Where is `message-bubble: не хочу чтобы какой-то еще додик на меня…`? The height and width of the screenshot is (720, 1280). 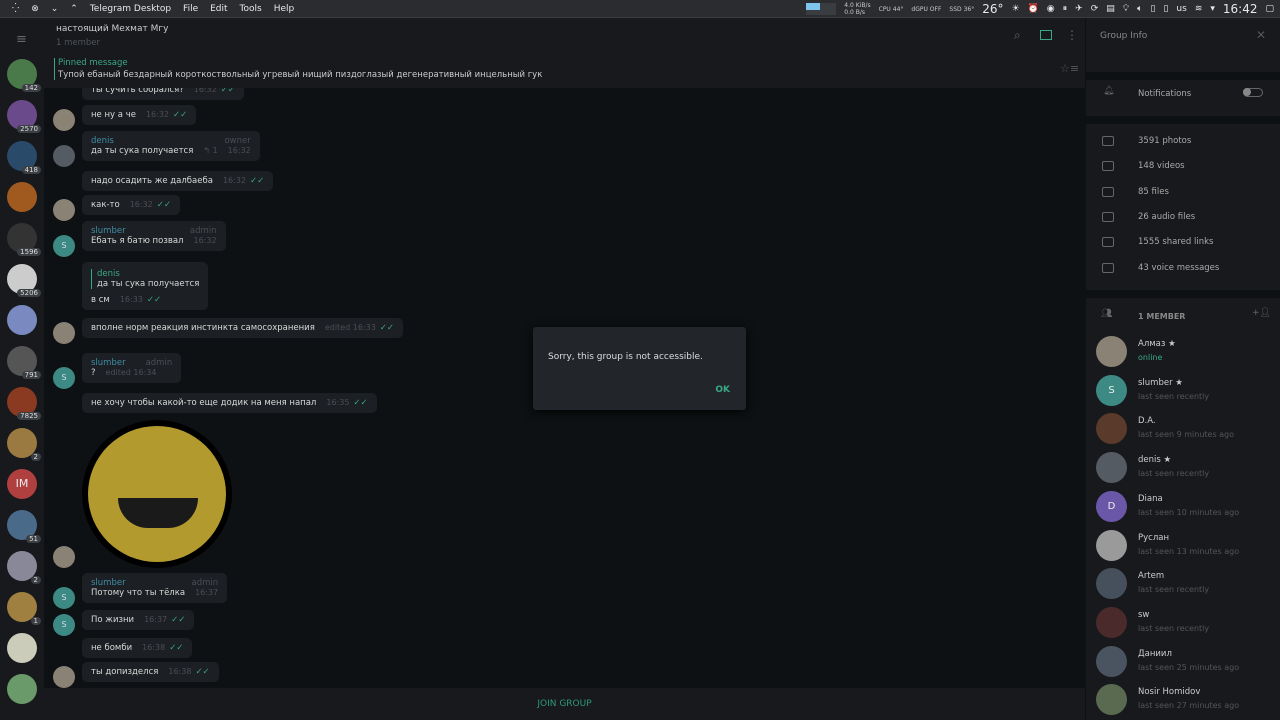
message-bubble: не хочу чтобы какой-то еще додик на меня… is located at coordinates (229, 403).